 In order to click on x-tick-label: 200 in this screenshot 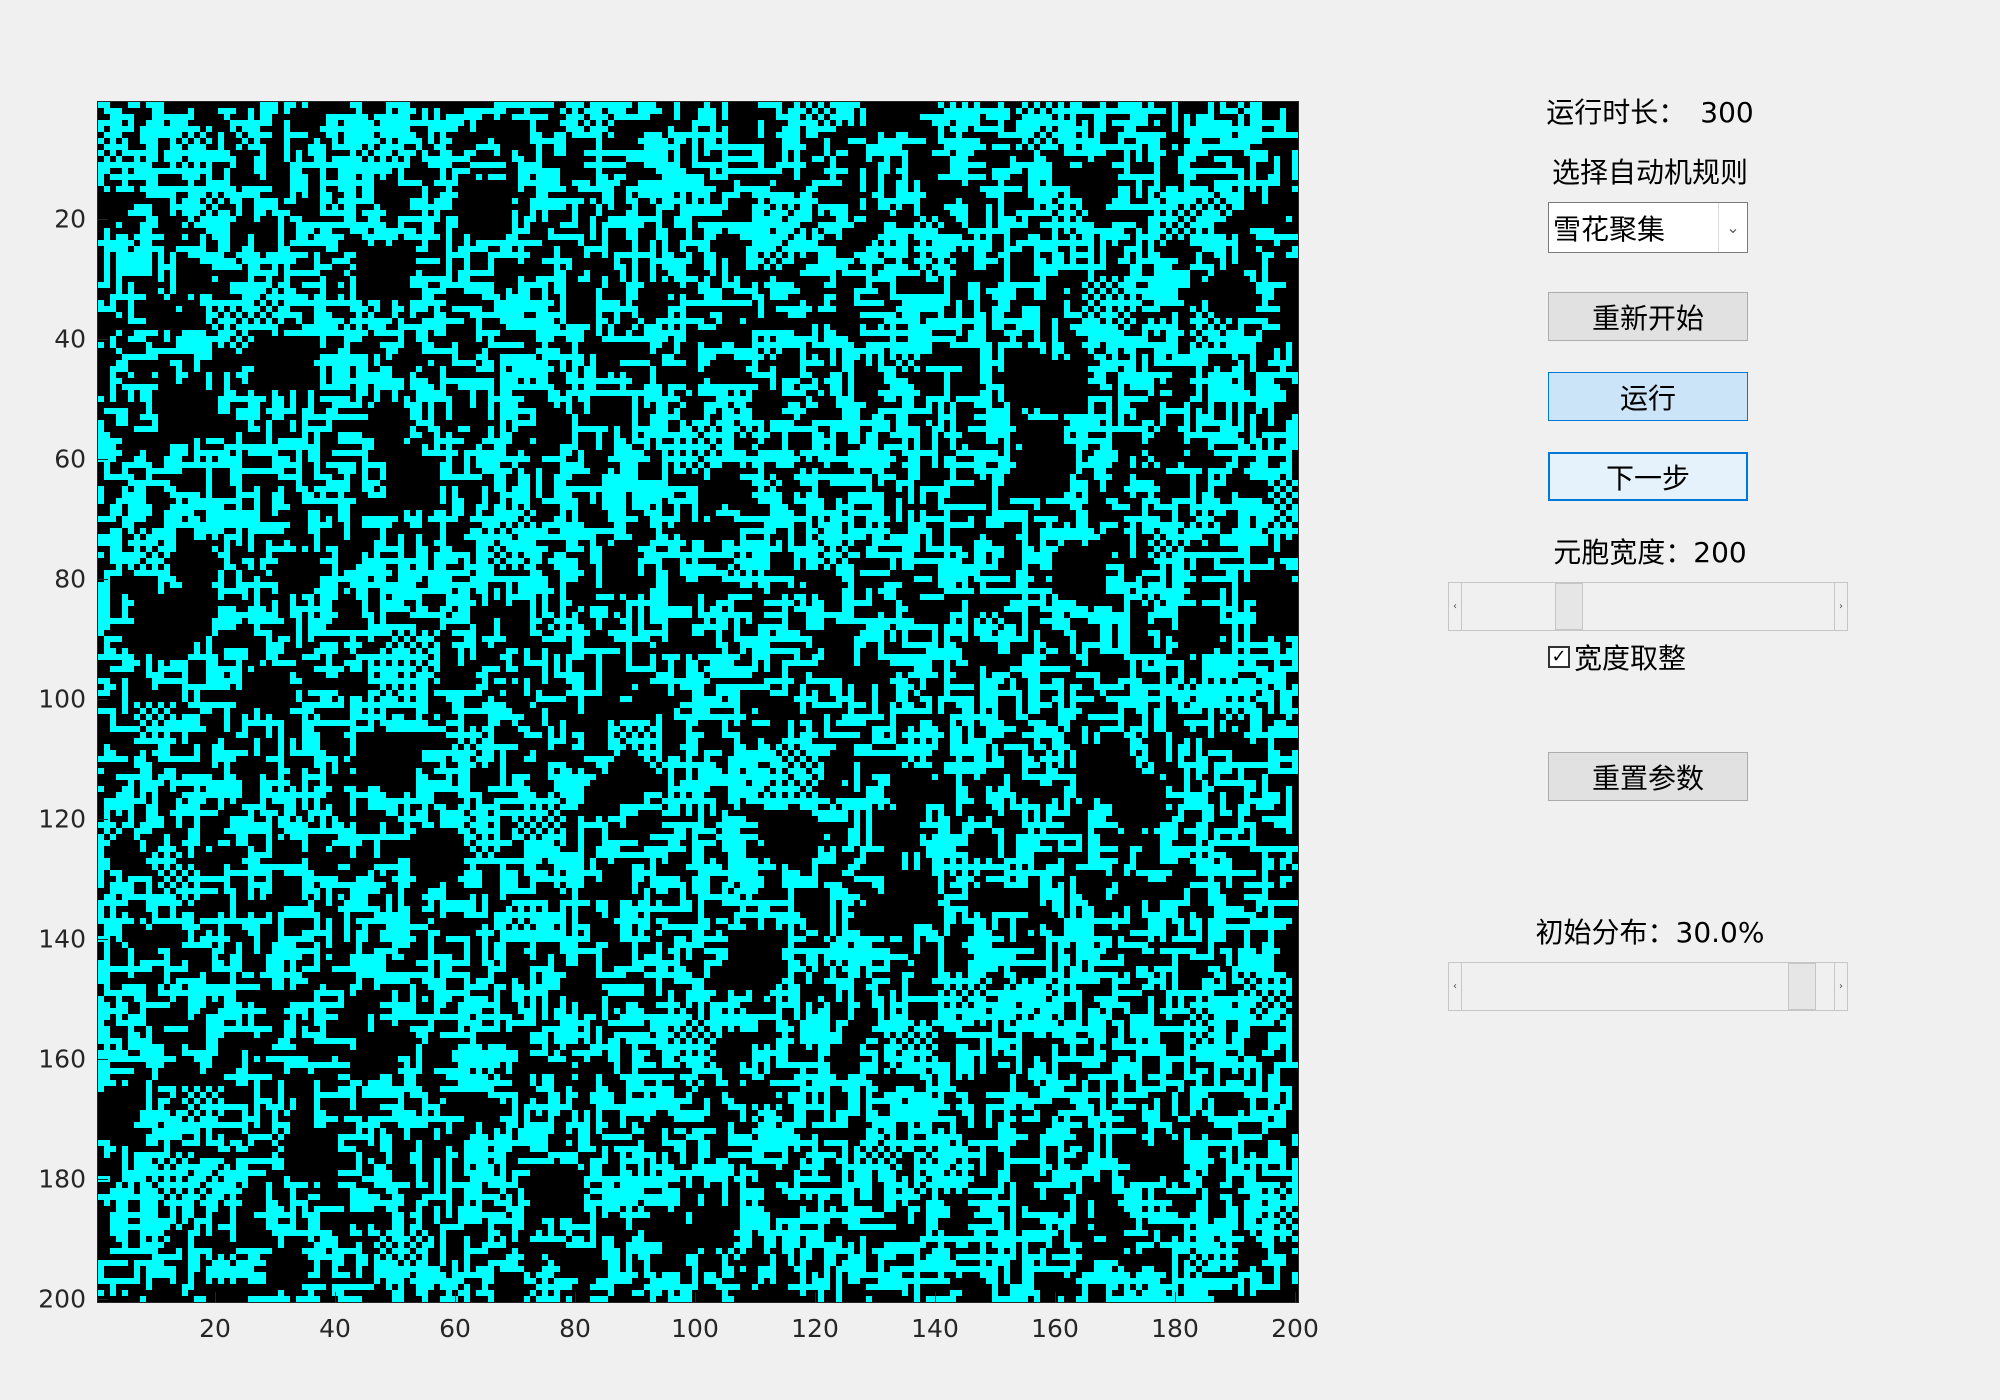, I will do `click(1295, 1328)`.